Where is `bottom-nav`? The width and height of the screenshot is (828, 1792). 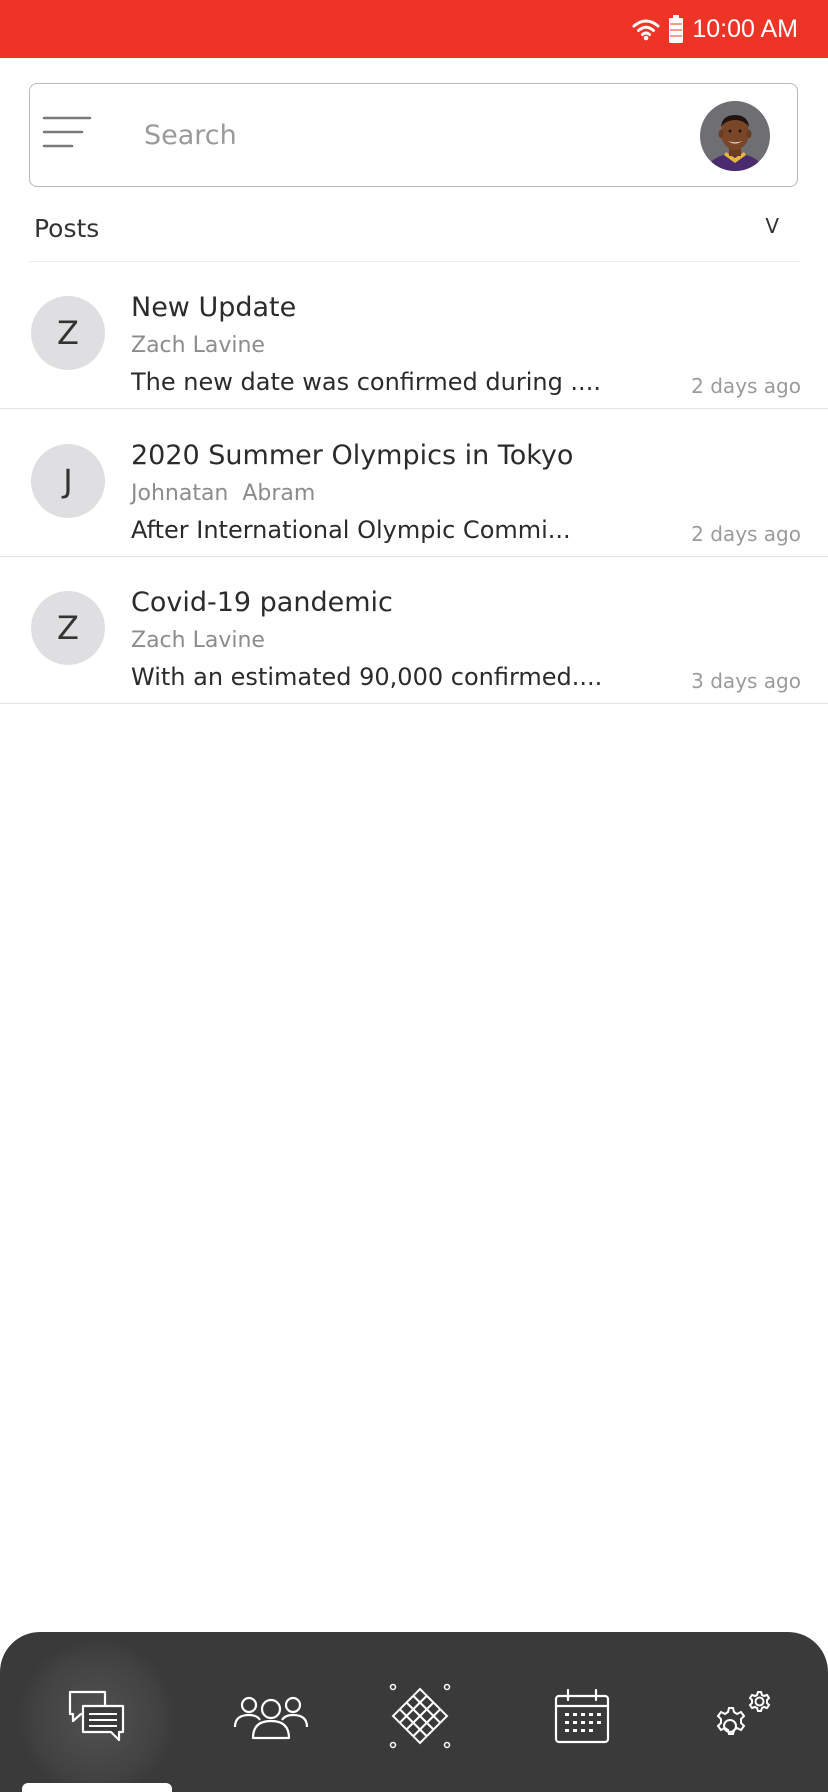 bottom-nav is located at coordinates (414, 1712).